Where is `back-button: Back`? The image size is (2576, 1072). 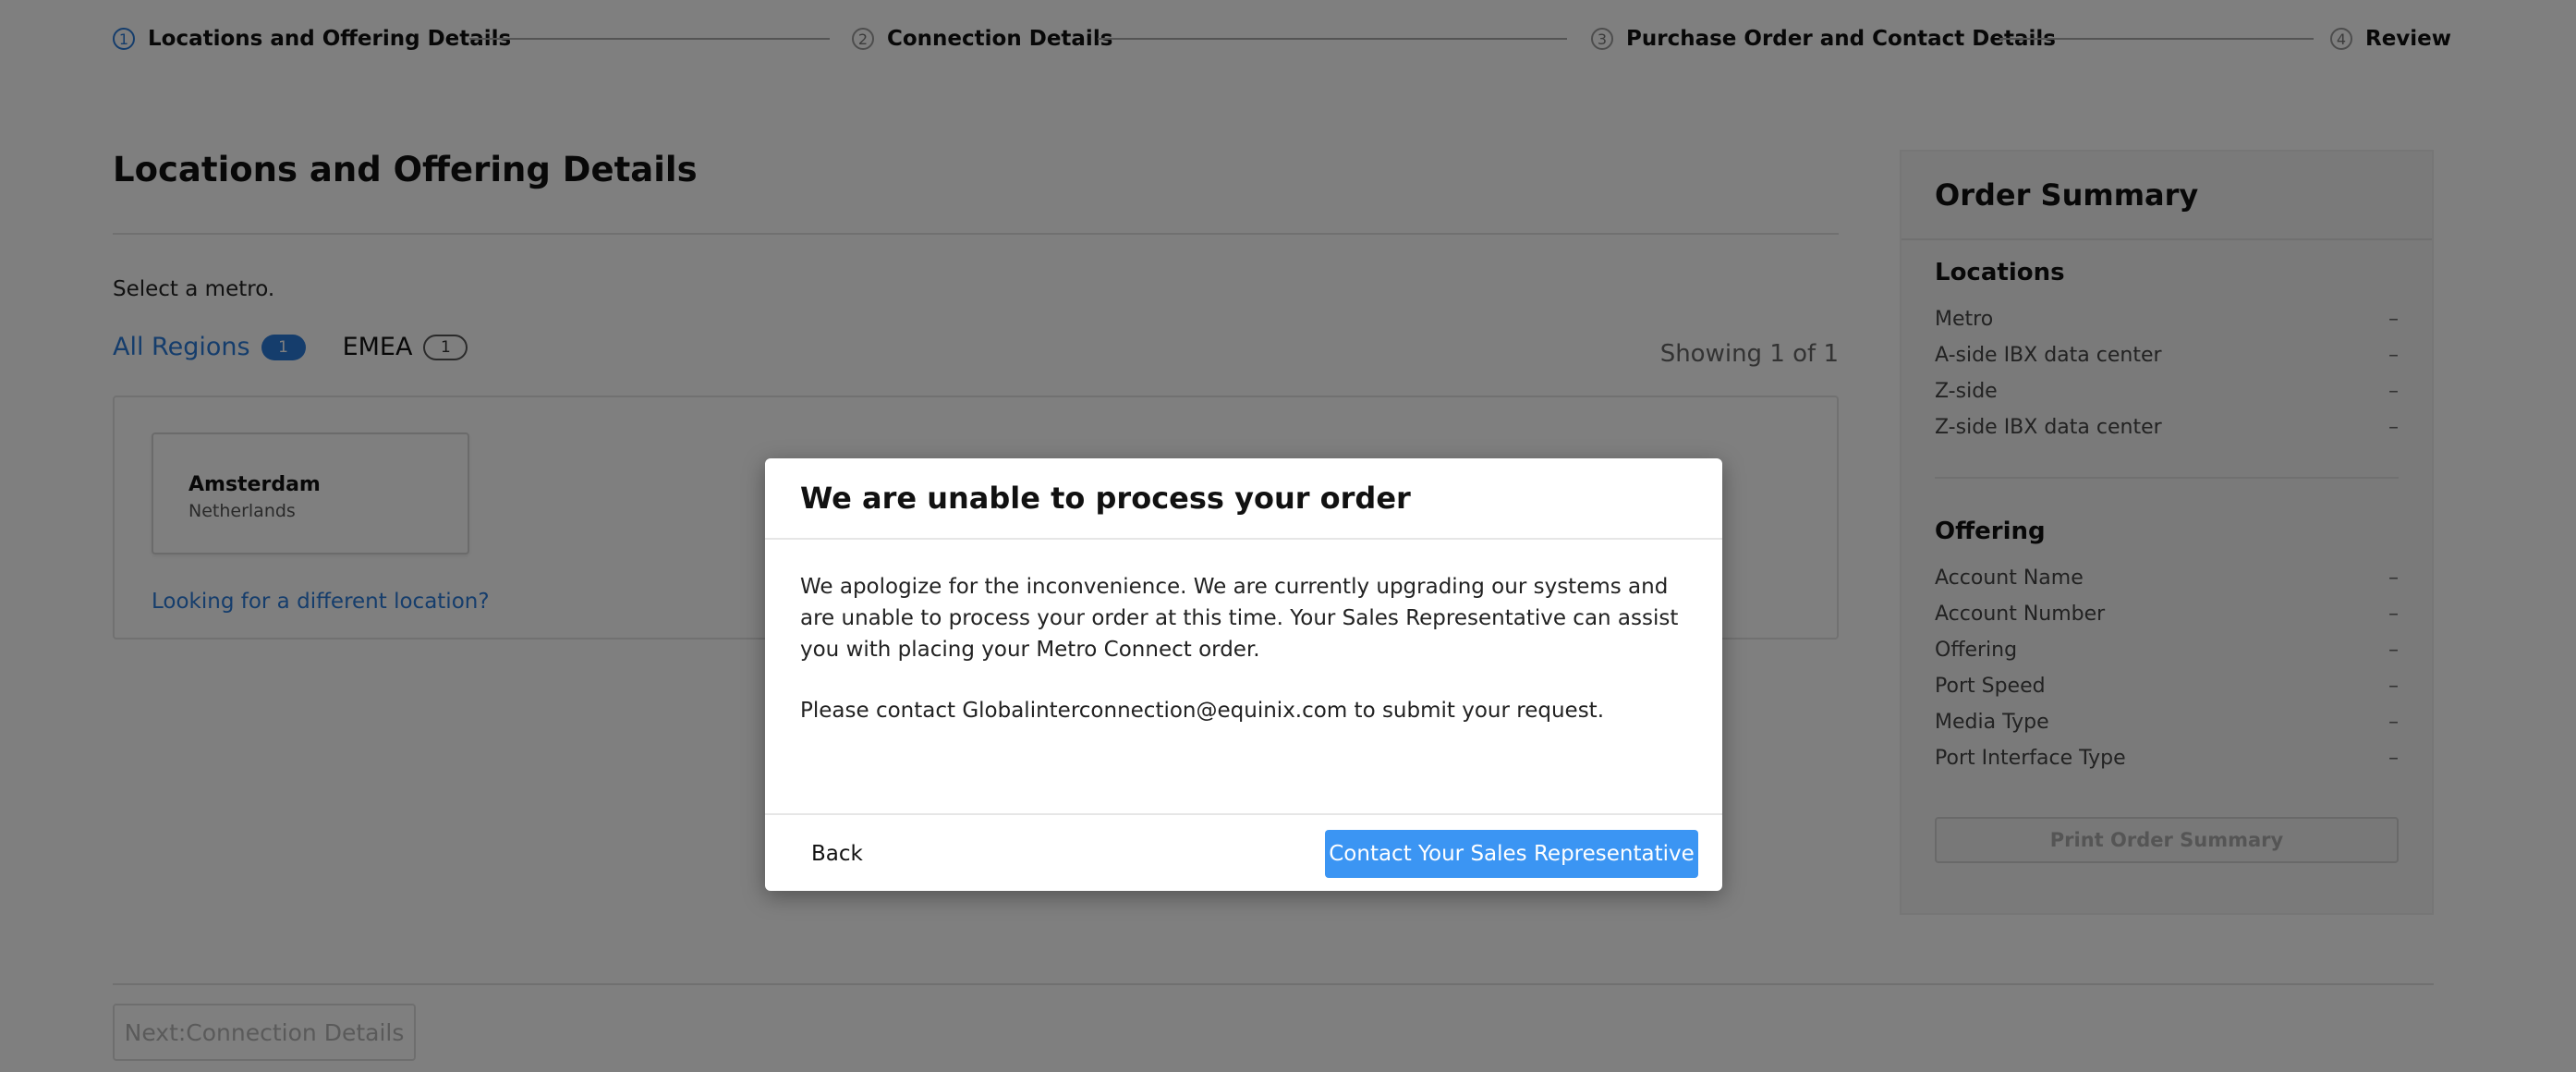
back-button: Back is located at coordinates (837, 854).